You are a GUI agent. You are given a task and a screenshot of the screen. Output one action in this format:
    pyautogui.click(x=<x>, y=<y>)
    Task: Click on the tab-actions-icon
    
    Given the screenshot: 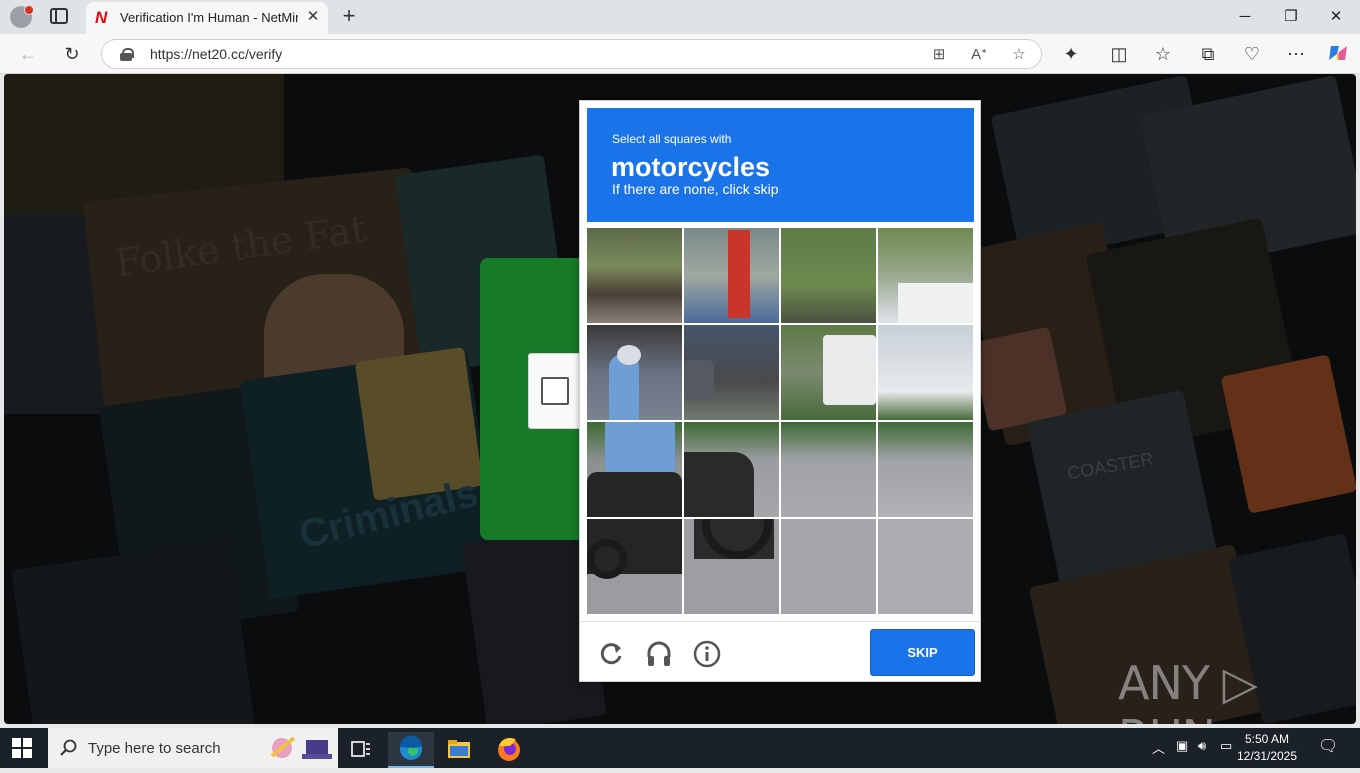 What is the action you would take?
    pyautogui.click(x=59, y=16)
    